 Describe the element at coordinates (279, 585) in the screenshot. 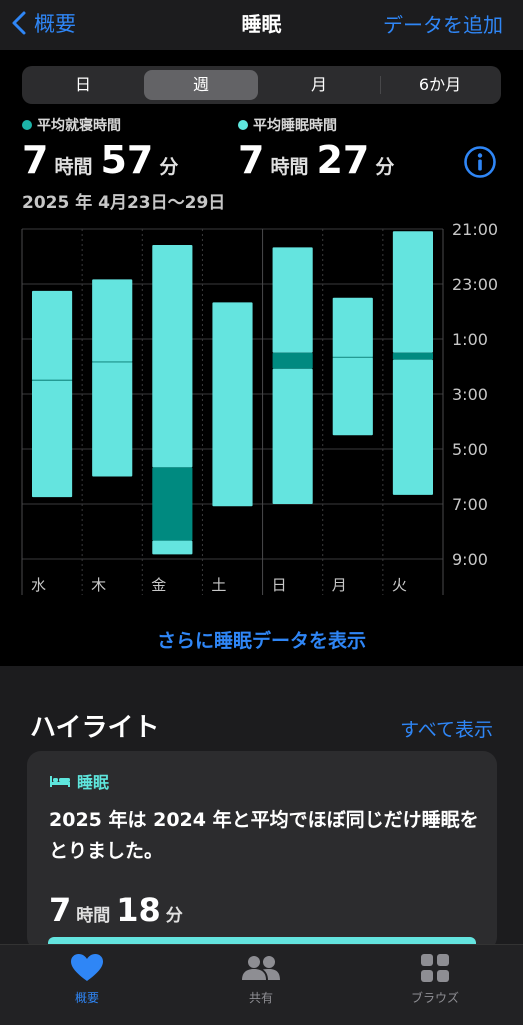

I see `x-tick-label: 日` at that location.